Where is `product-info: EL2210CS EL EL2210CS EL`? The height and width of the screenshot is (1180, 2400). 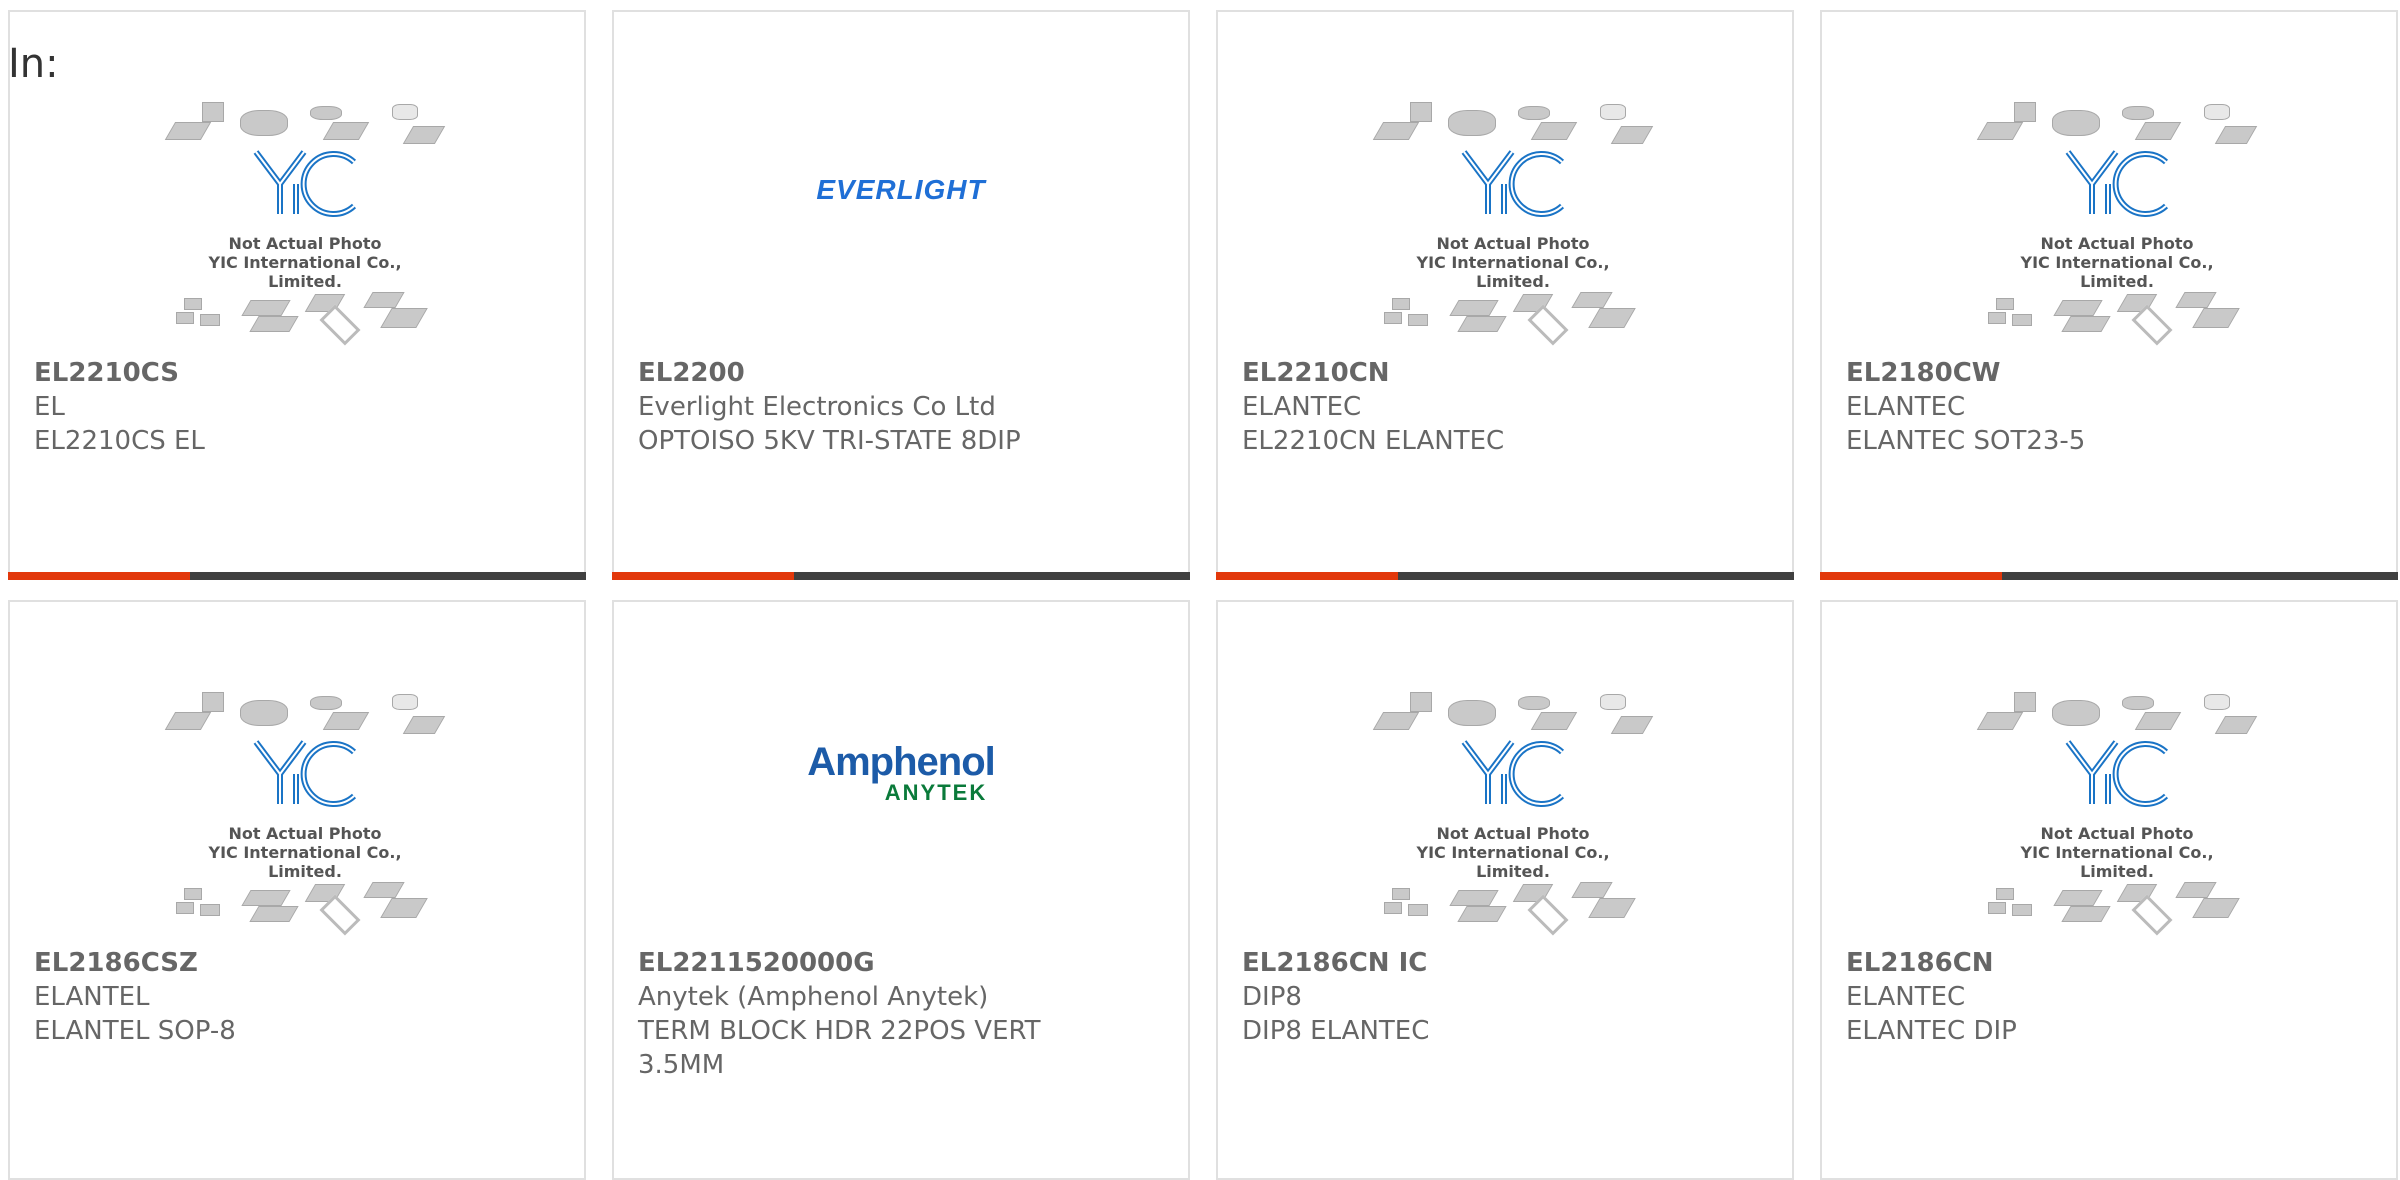
product-info: EL2210CS EL EL2210CS EL is located at coordinates (297, 407).